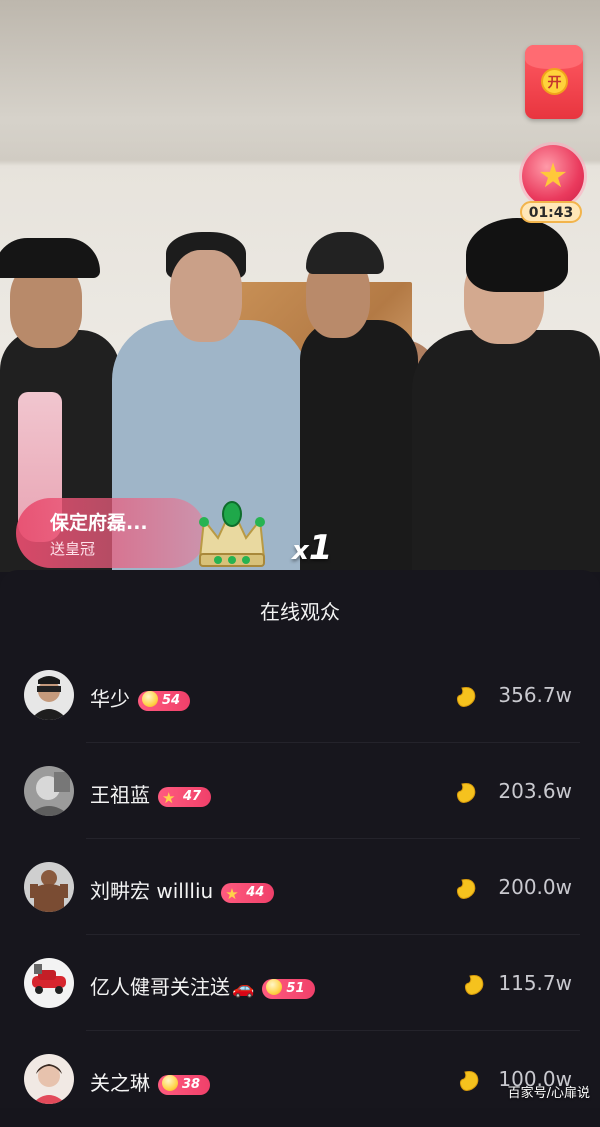 The height and width of the screenshot is (1127, 600). What do you see at coordinates (255, 892) in the screenshot?
I see `level-number: 44` at bounding box center [255, 892].